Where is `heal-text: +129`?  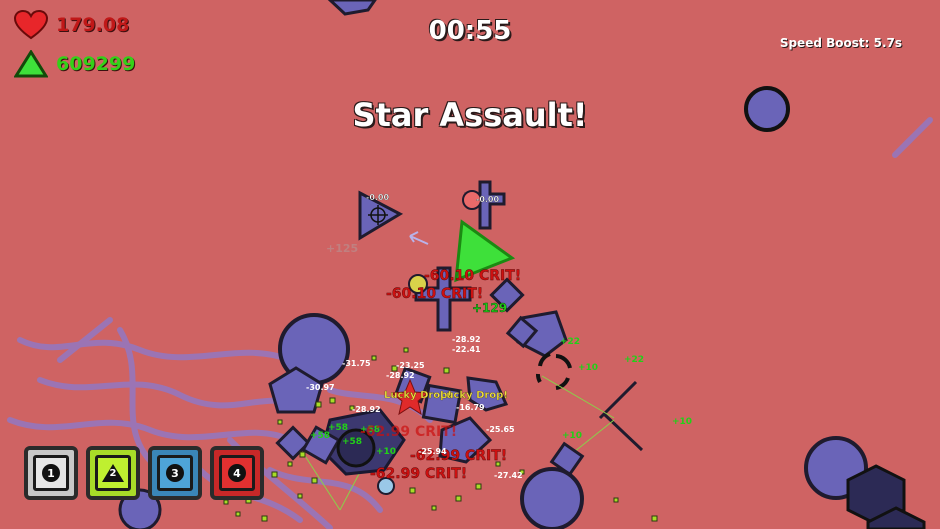 heal-text: +129 is located at coordinates (489, 308).